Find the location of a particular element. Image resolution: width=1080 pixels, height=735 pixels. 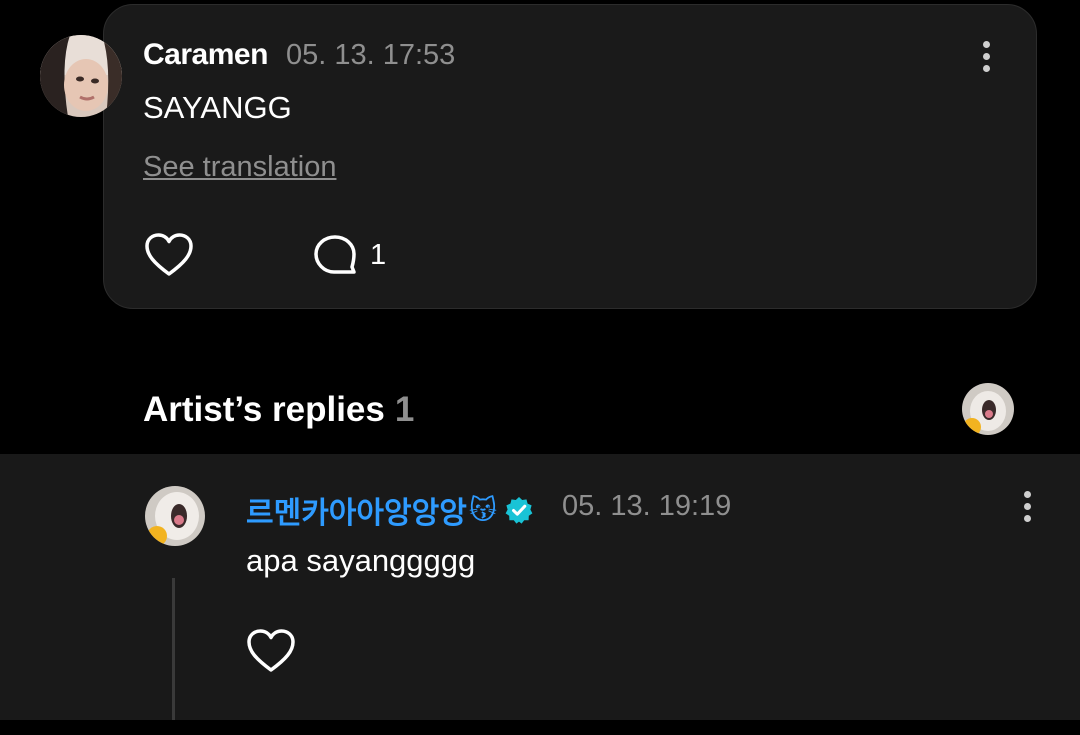

comment-more-options-icon is located at coordinates (986, 56).